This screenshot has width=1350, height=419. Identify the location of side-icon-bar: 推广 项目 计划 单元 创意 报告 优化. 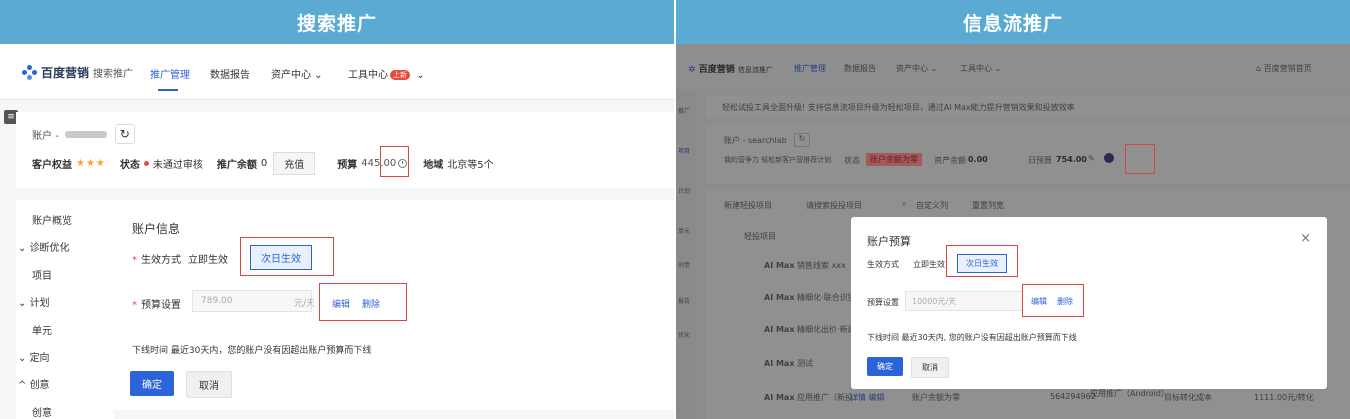
(686, 254).